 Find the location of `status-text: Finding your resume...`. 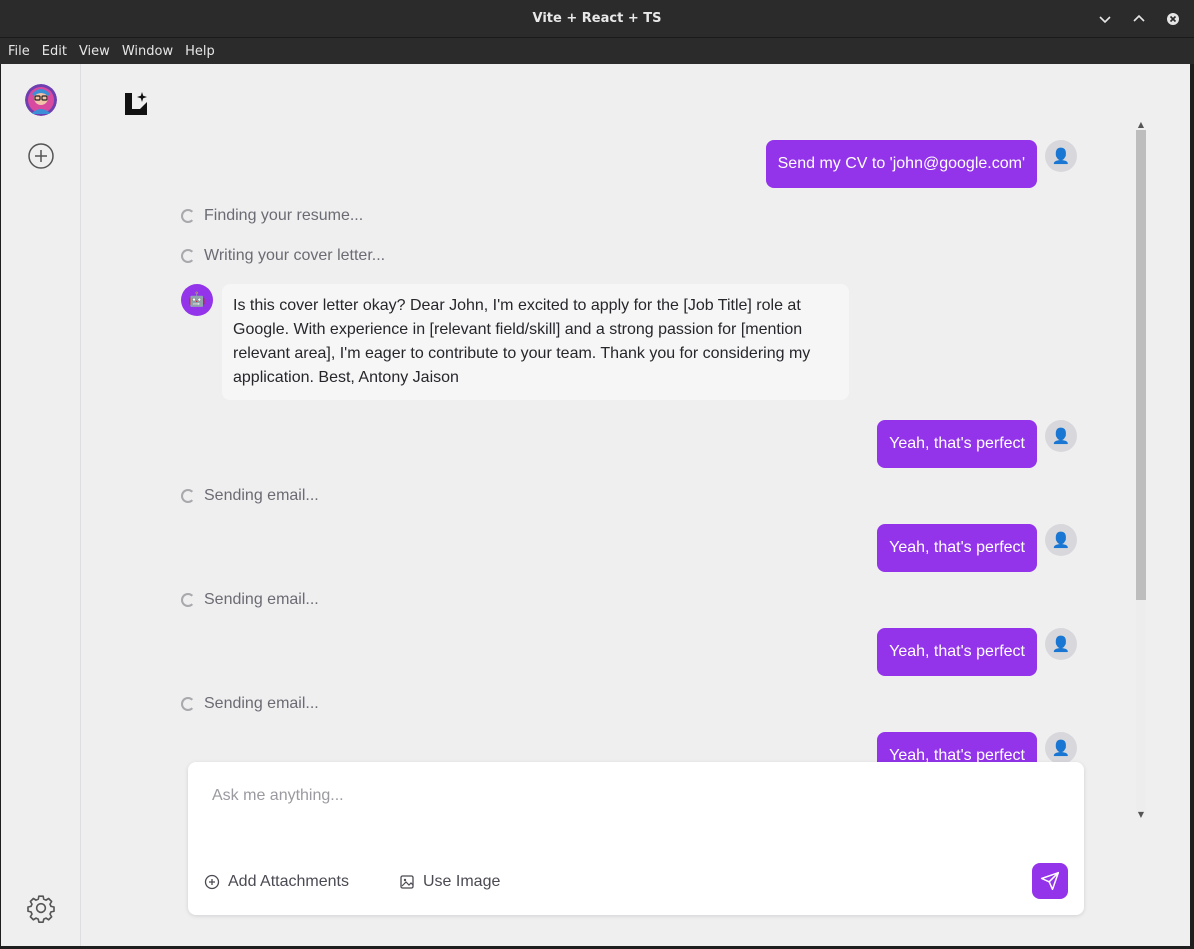

status-text: Finding your resume... is located at coordinates (284, 215).